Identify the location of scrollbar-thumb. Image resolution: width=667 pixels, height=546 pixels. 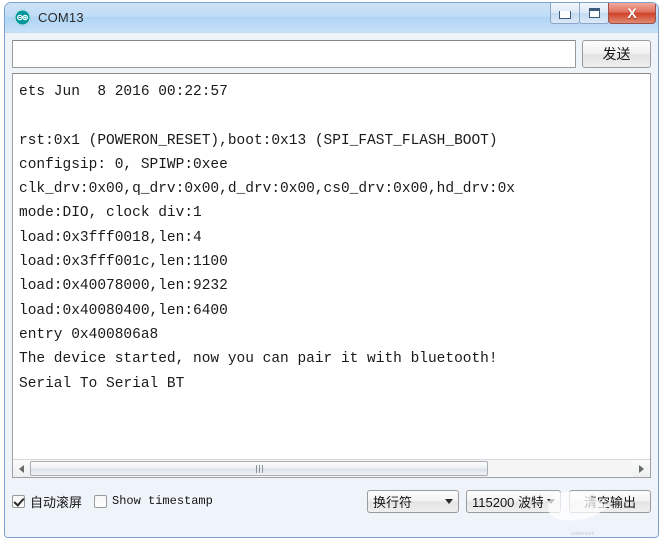
(259, 468).